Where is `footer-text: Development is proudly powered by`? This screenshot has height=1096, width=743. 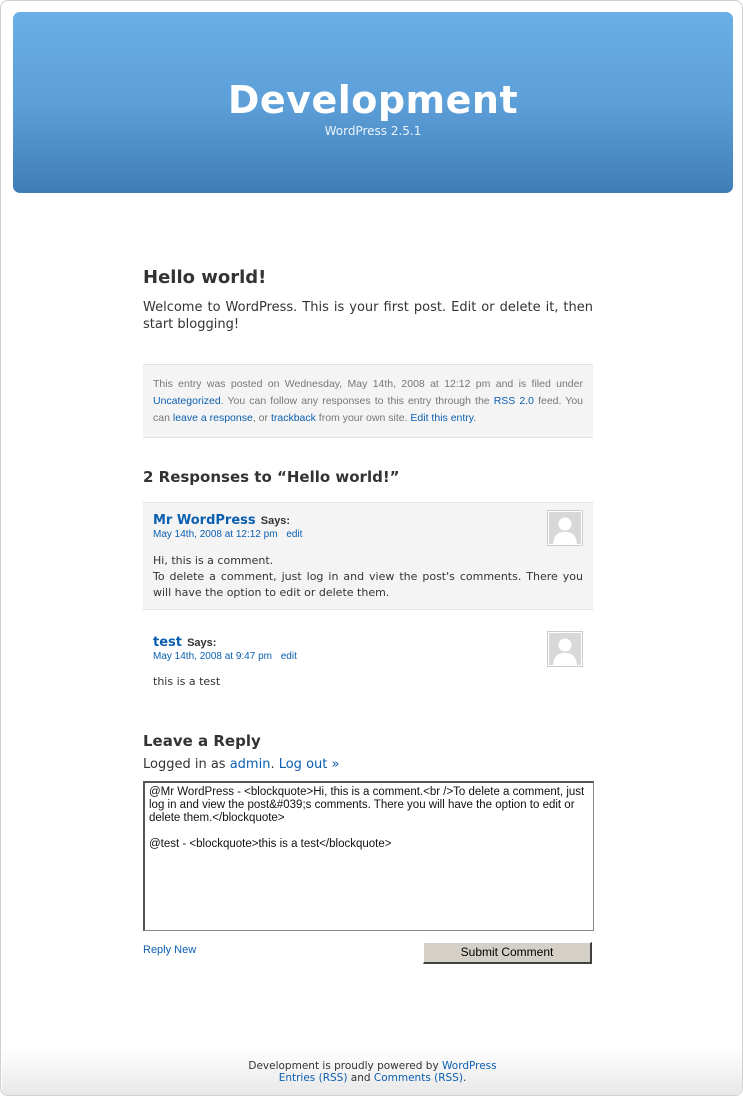 footer-text: Development is proudly powered by is located at coordinates (343, 1066).